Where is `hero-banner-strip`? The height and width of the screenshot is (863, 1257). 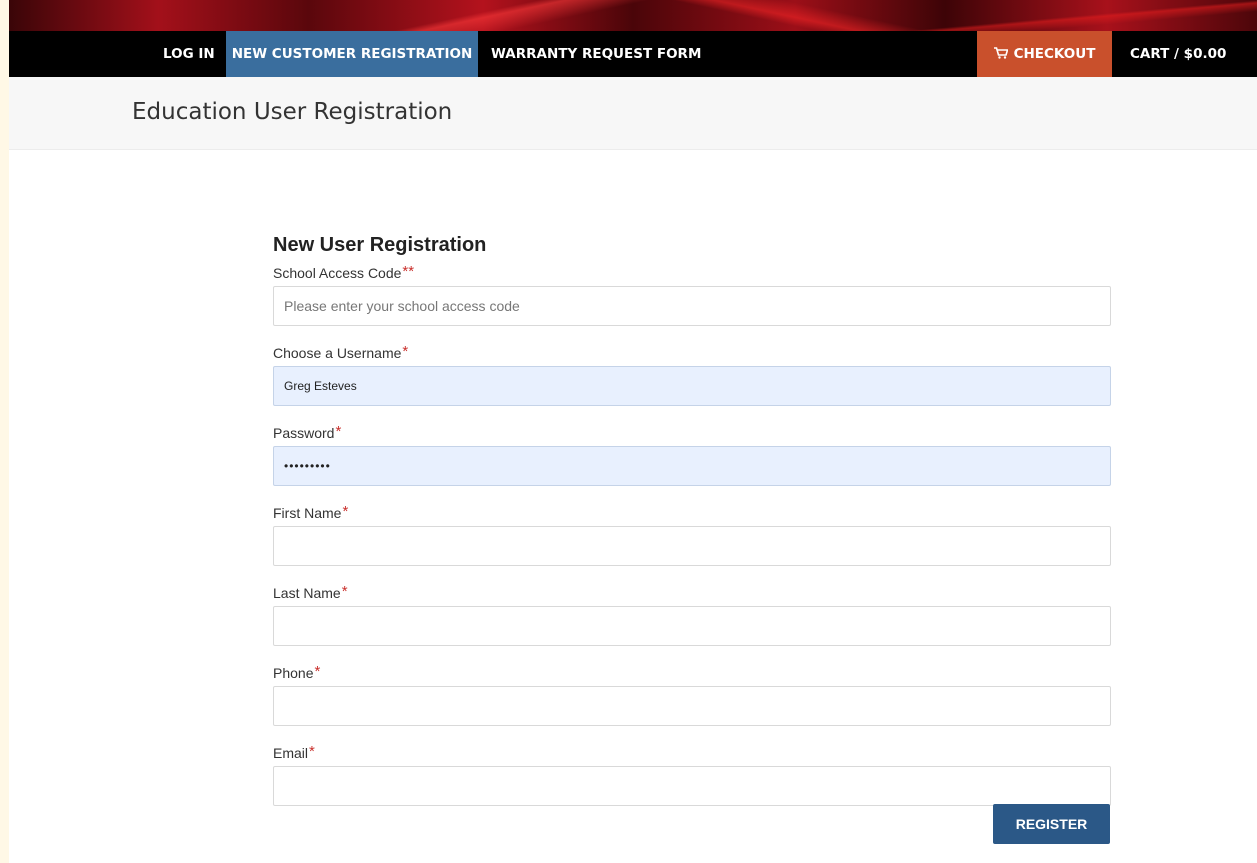 hero-banner-strip is located at coordinates (633, 15).